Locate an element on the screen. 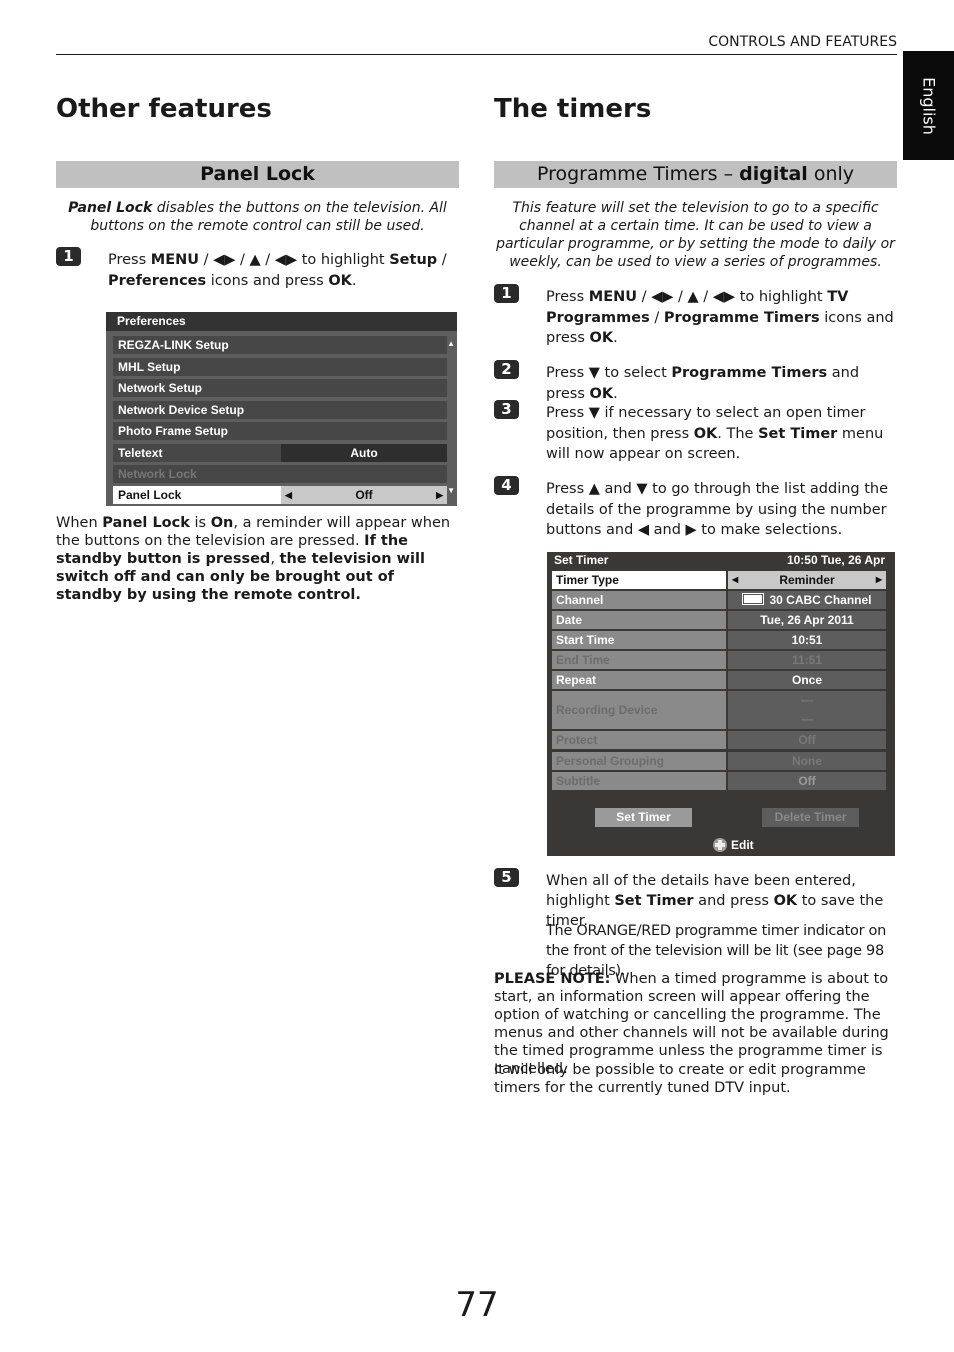 This screenshot has width=954, height=1352. section-bar-programme-timers: Programme Timers – digital only is located at coordinates (695, 174).